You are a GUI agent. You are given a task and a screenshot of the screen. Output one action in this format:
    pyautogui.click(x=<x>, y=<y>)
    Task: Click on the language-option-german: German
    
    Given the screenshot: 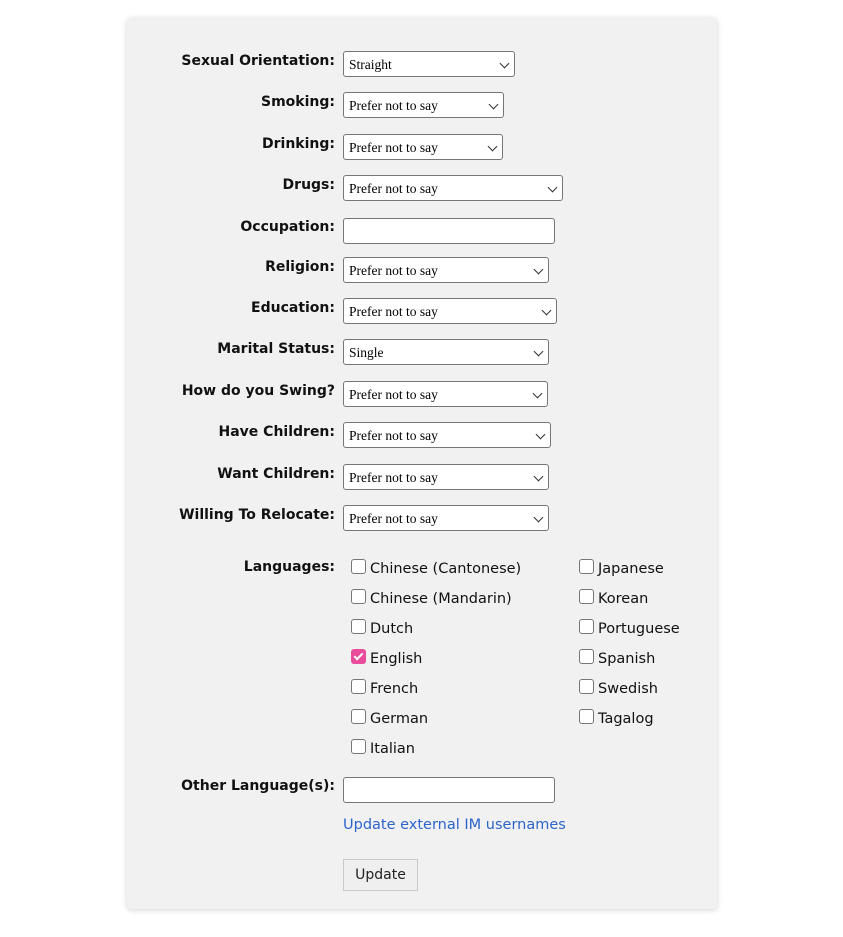 What is the action you would take?
    pyautogui.click(x=389, y=719)
    